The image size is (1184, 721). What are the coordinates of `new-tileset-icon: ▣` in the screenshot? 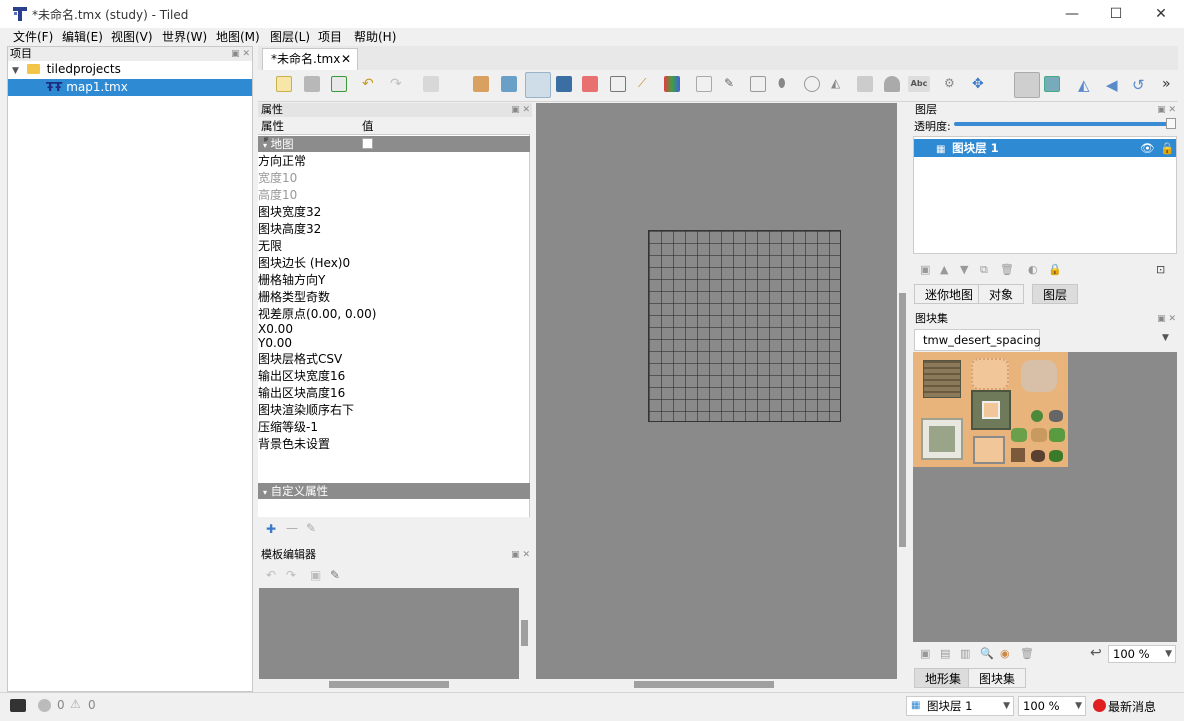 It's located at (925, 653).